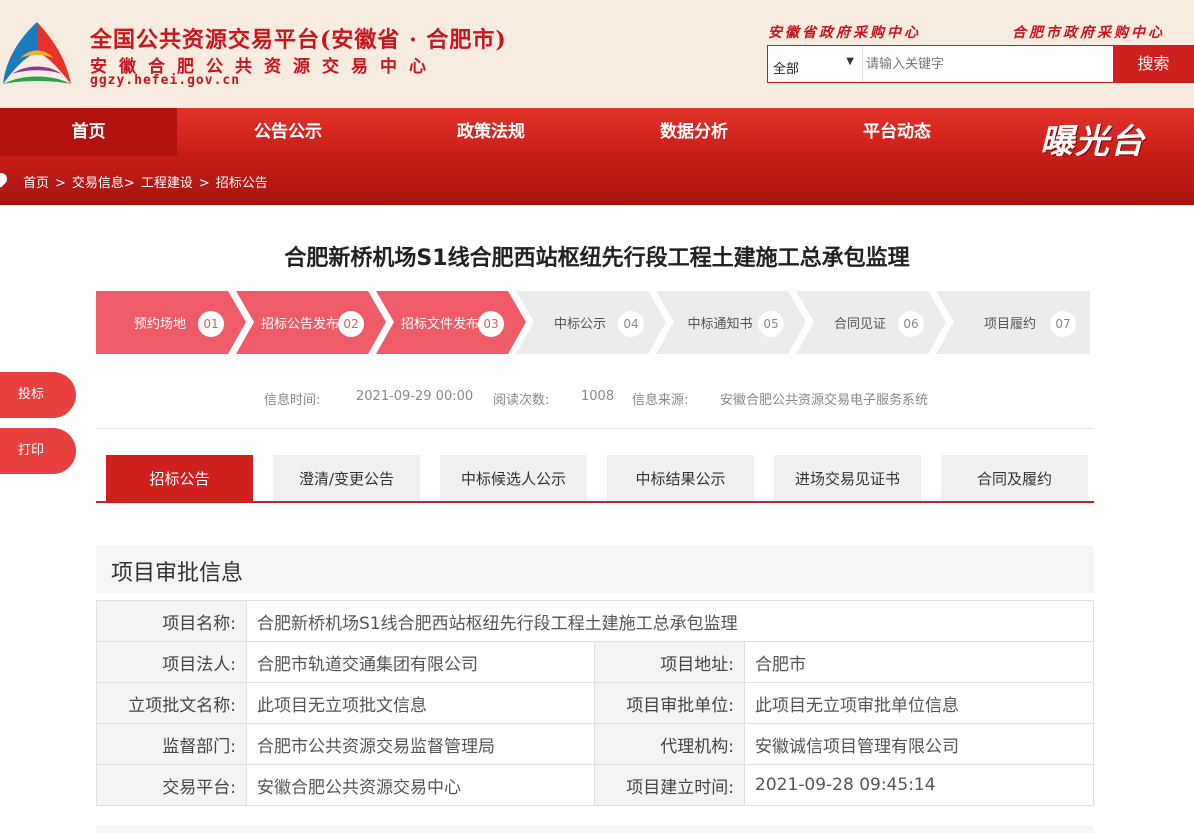 Image resolution: width=1194 pixels, height=833 pixels. I want to click on step-7: 项目履约 07, so click(1013, 322).